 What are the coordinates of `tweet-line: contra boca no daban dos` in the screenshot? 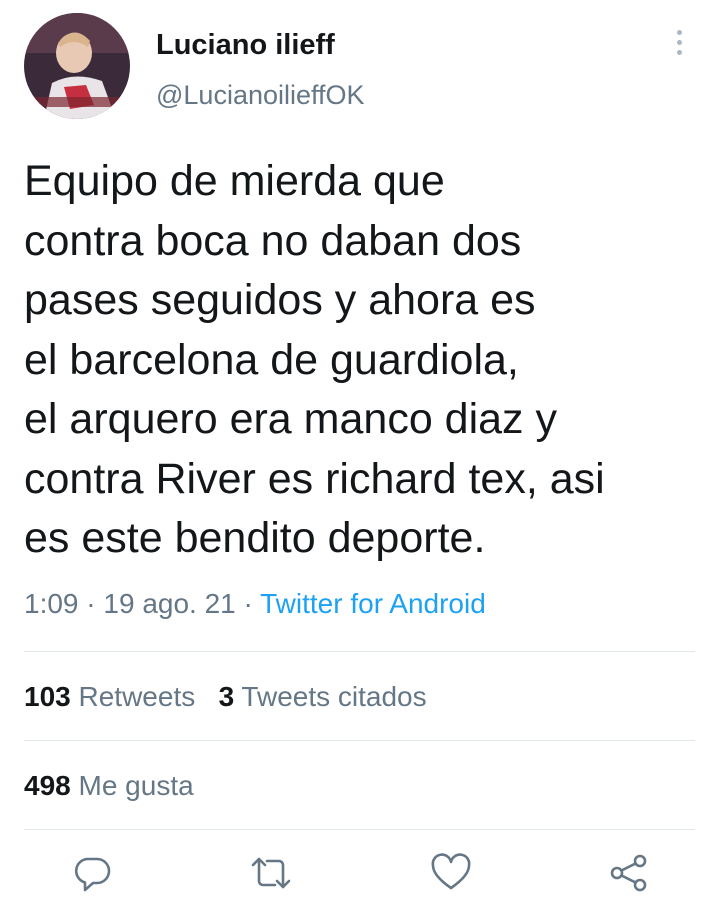 It's located at (273, 240).